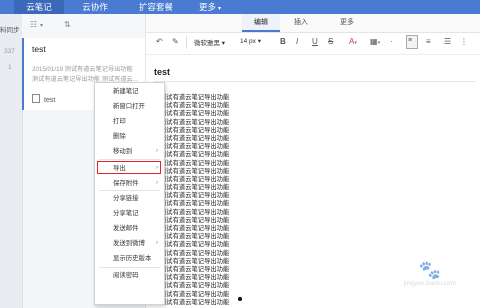  I want to click on menu-item: 新窗口打开, so click(129, 106).